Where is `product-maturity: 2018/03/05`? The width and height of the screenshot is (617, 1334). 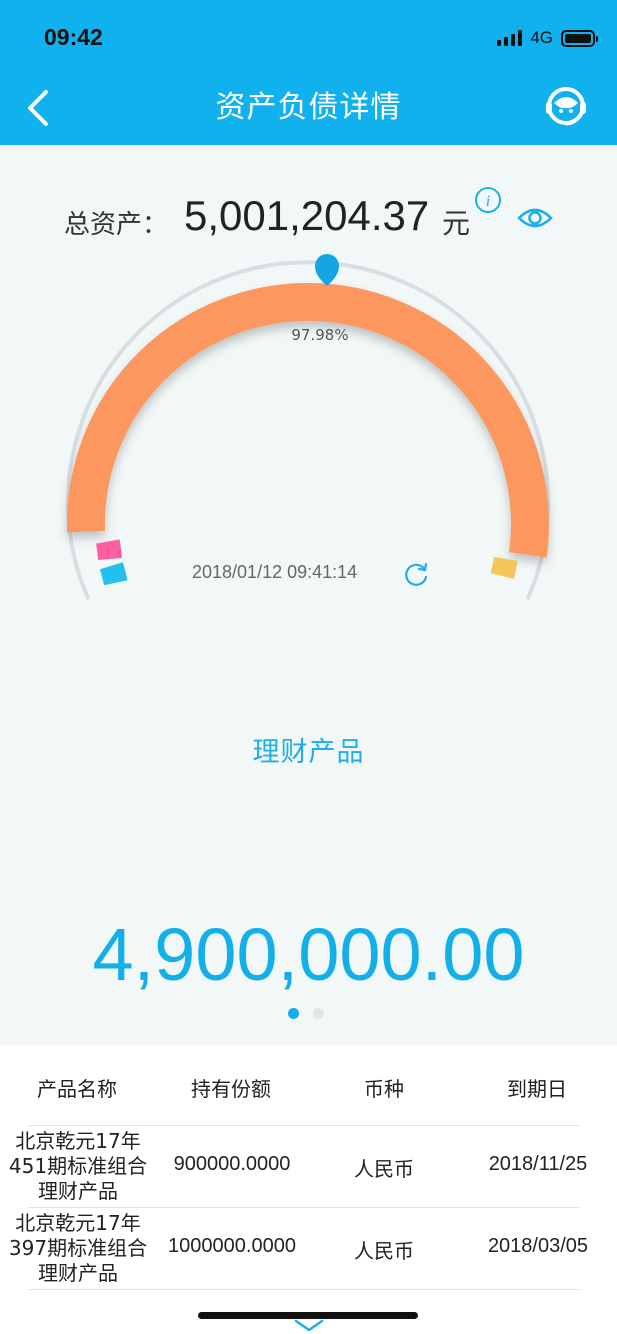
product-maturity: 2018/03/05 is located at coordinates (538, 1246).